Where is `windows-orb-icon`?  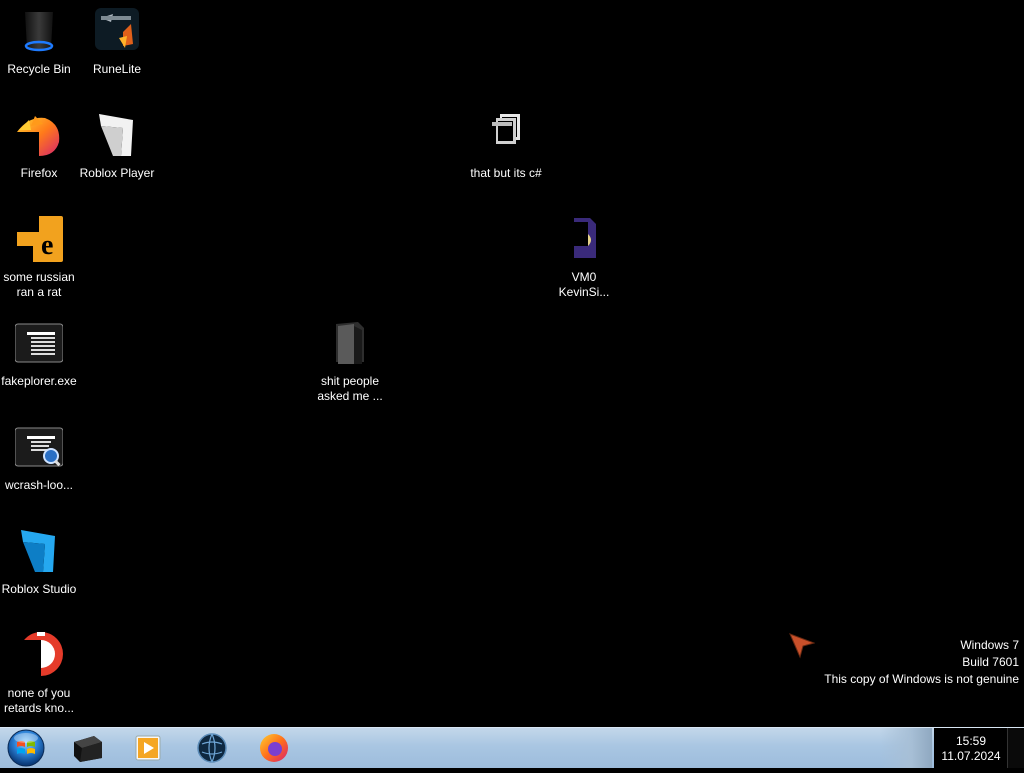
windows-orb-icon is located at coordinates (26, 748).